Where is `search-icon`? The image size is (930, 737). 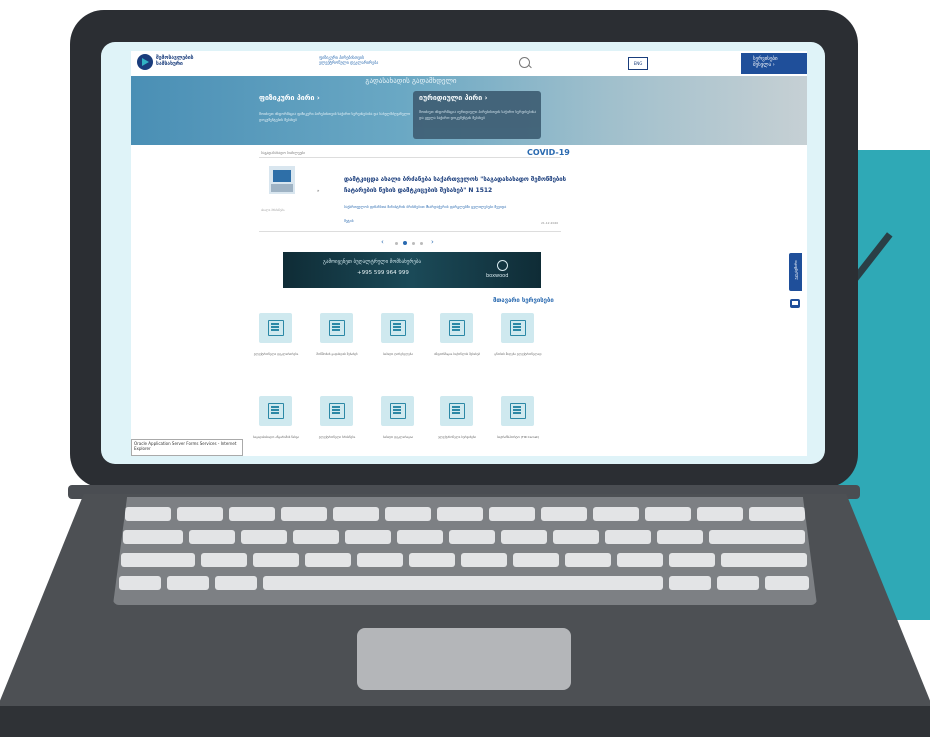 search-icon is located at coordinates (524, 62).